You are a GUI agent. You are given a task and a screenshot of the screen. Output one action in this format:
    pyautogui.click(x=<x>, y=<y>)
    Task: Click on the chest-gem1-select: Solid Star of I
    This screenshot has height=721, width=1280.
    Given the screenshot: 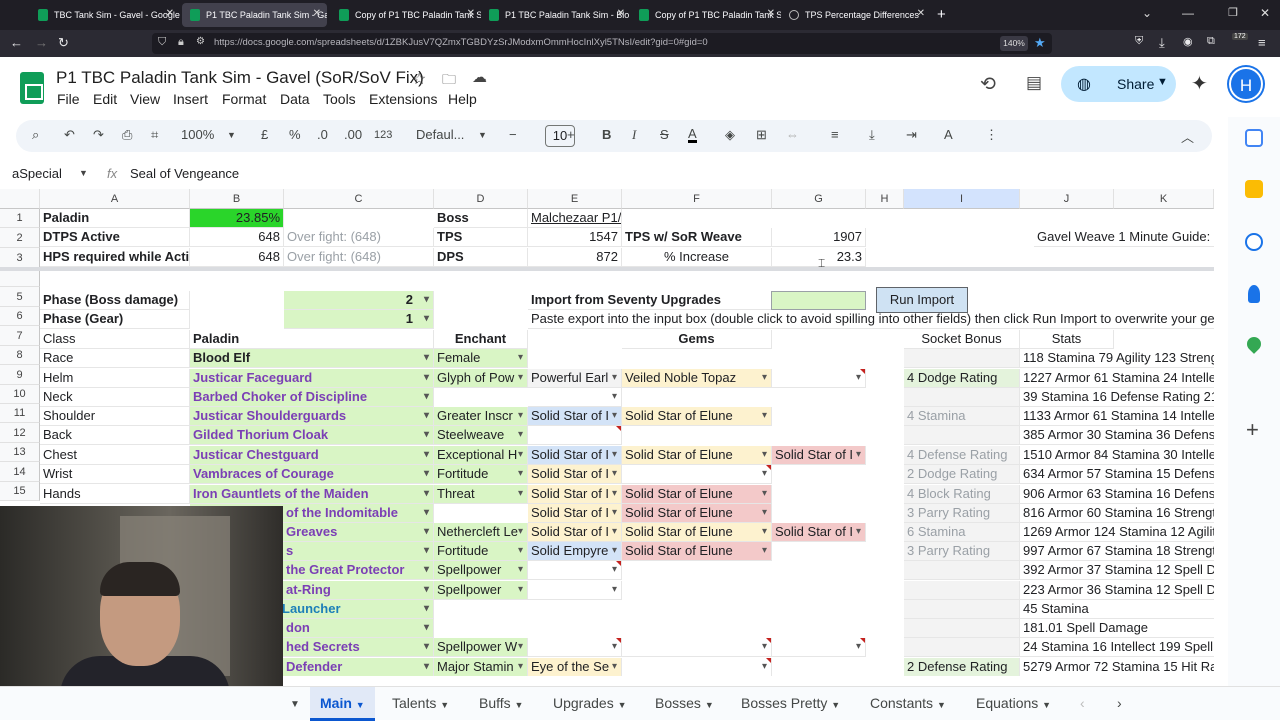 What is the action you would take?
    pyautogui.click(x=575, y=455)
    